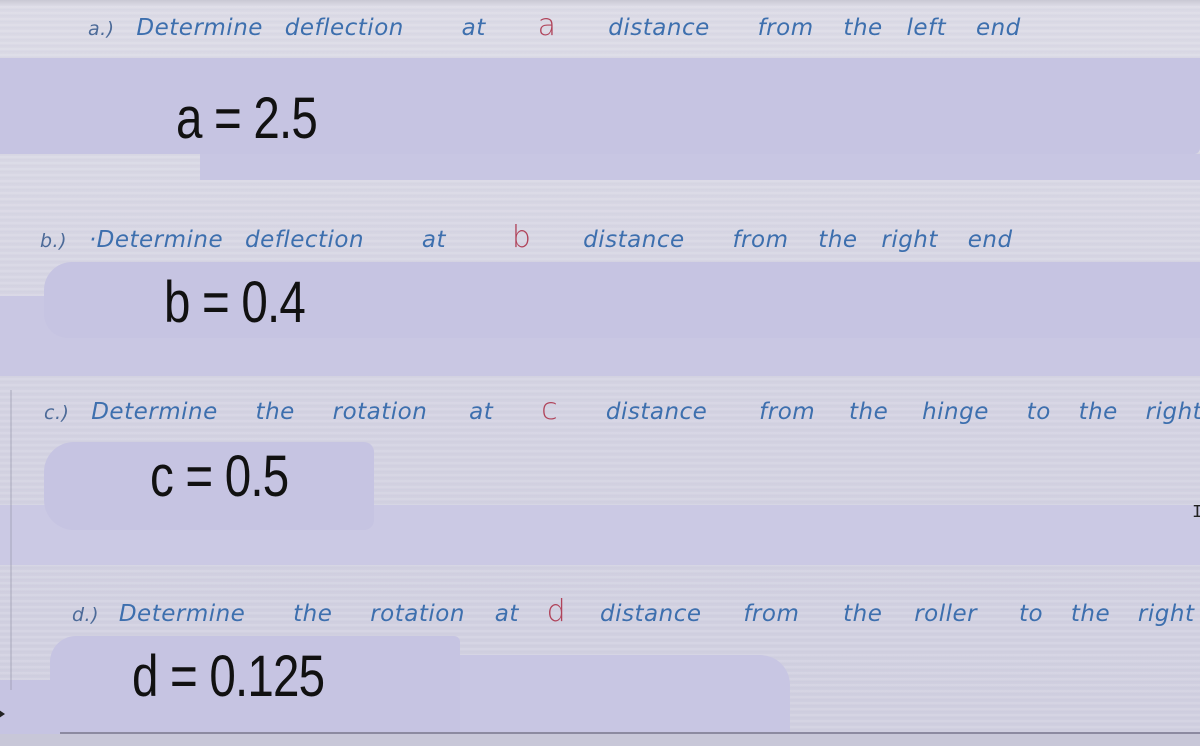 The height and width of the screenshot is (746, 1200). What do you see at coordinates (11, 540) in the screenshot?
I see `margin-line` at bounding box center [11, 540].